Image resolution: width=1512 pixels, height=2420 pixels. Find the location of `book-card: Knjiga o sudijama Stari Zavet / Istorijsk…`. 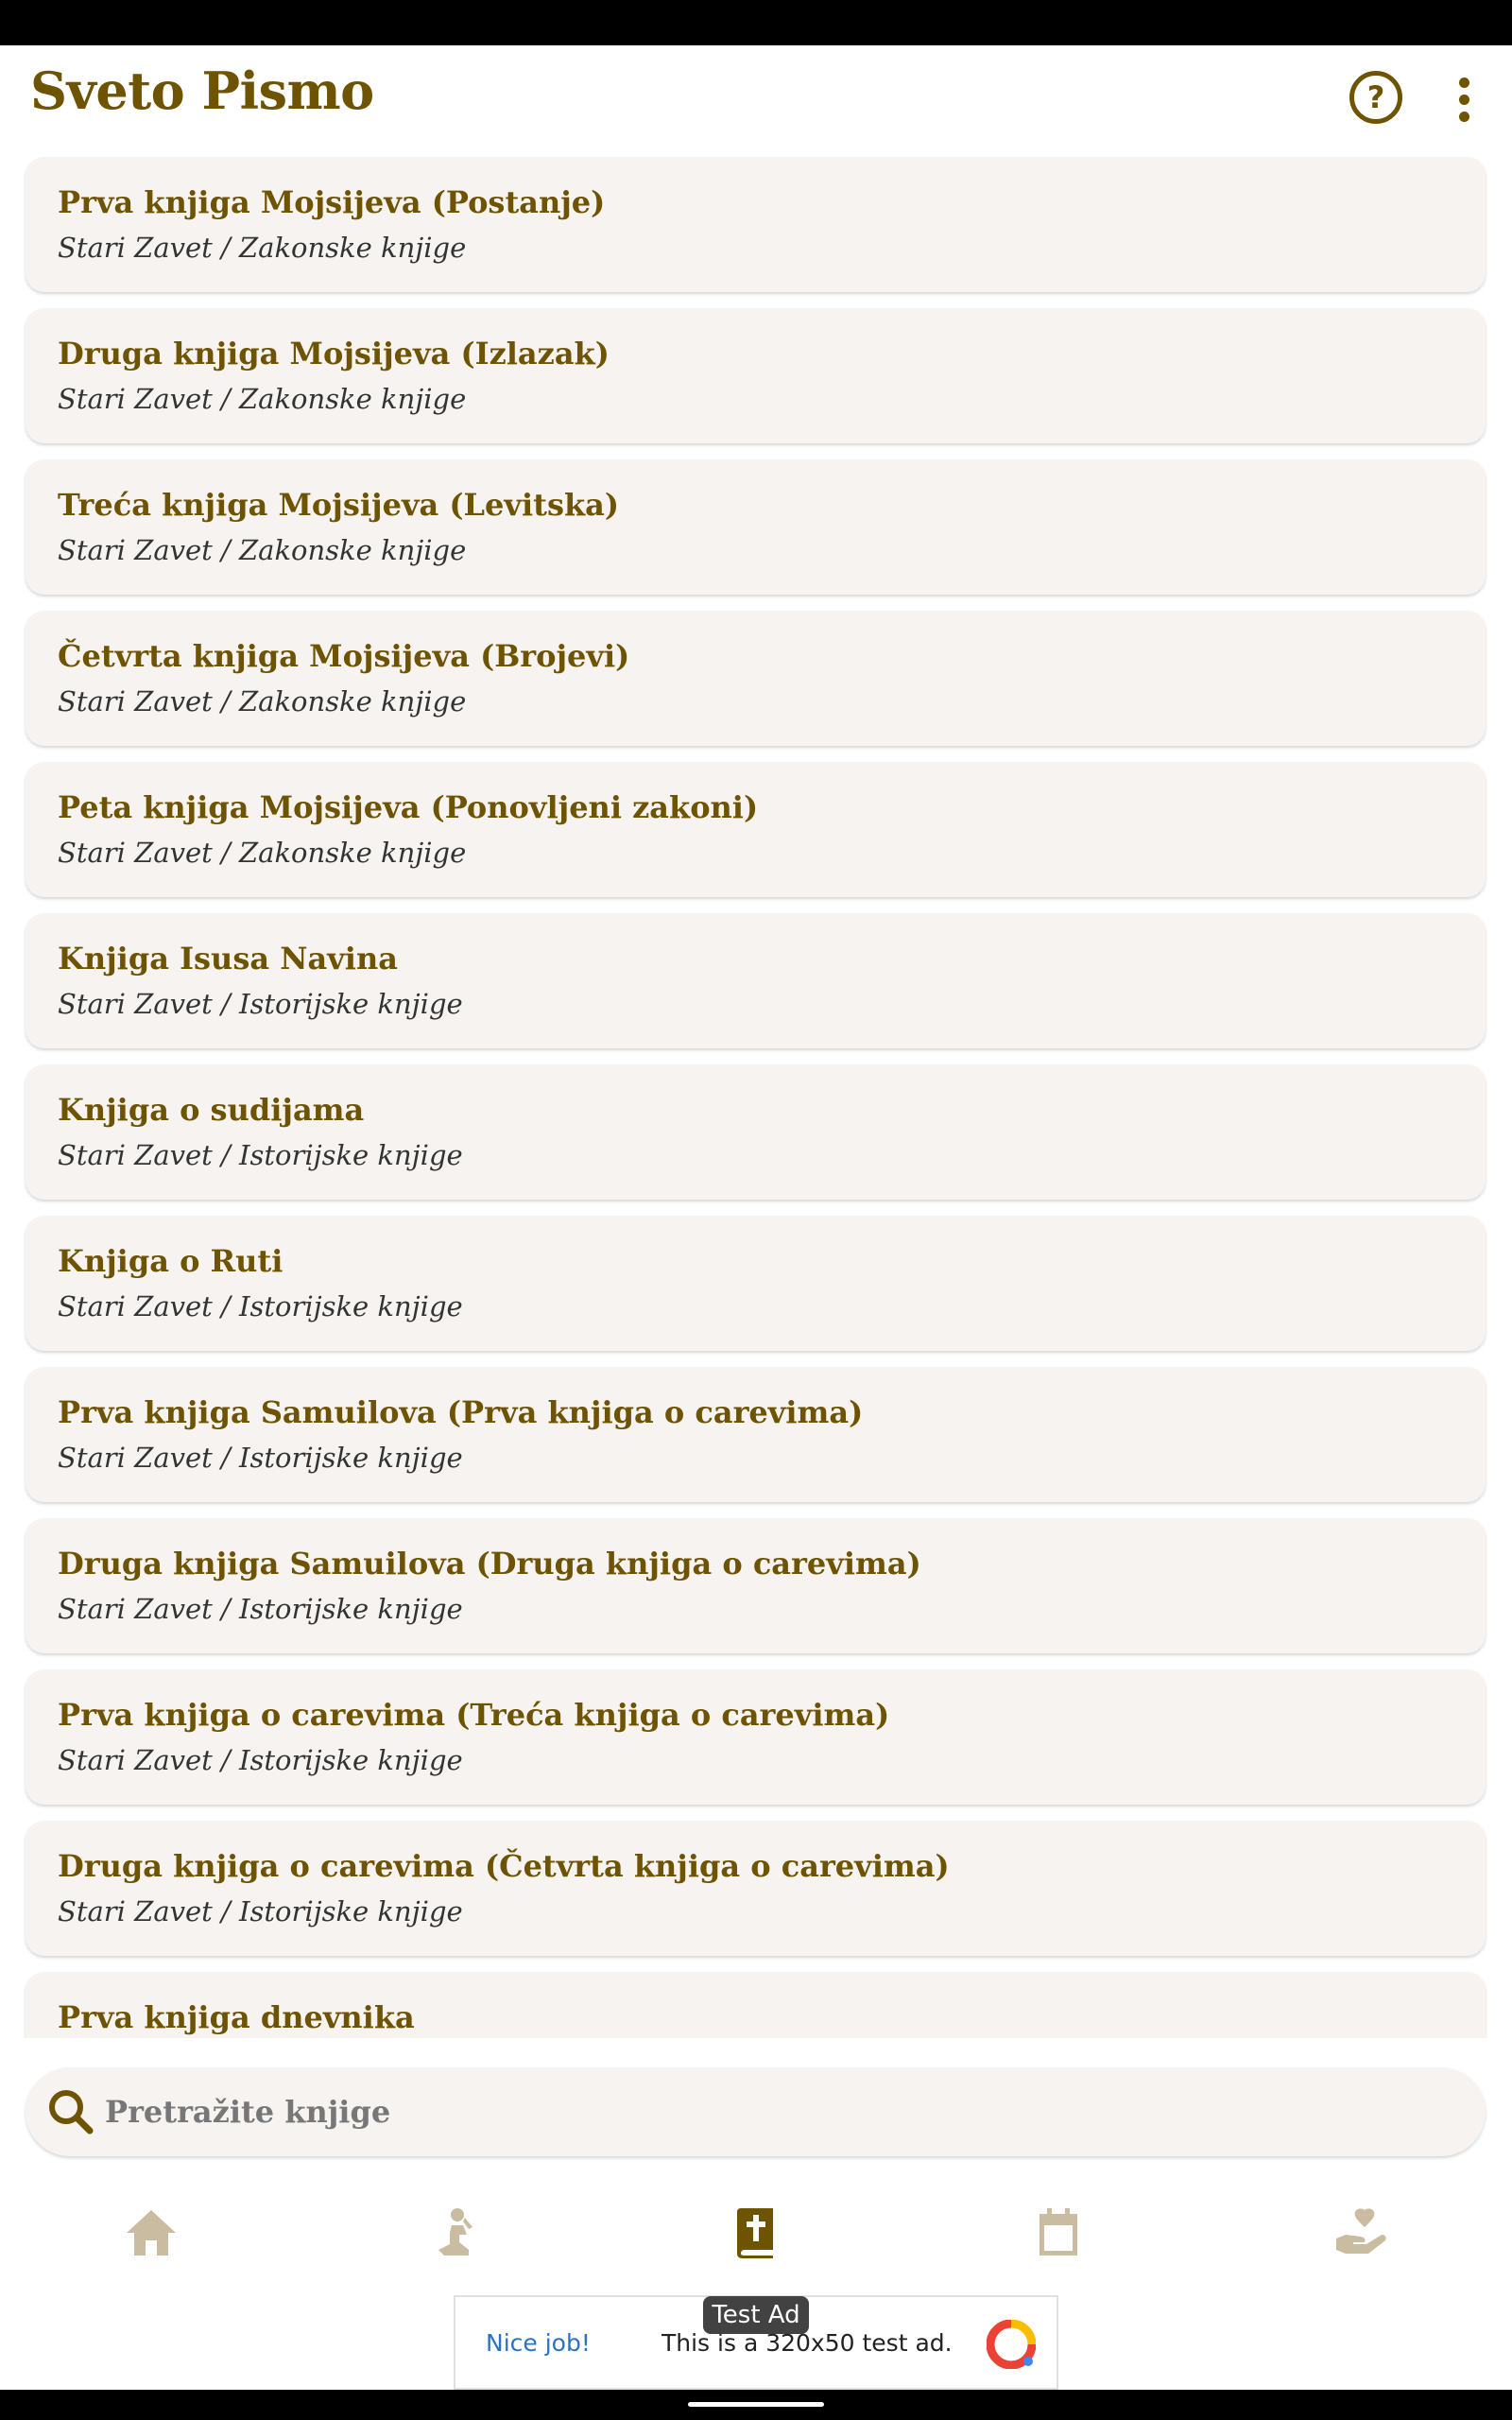

book-card: Knjiga o sudijama Stari Zavet / Istorijsk… is located at coordinates (756, 1132).